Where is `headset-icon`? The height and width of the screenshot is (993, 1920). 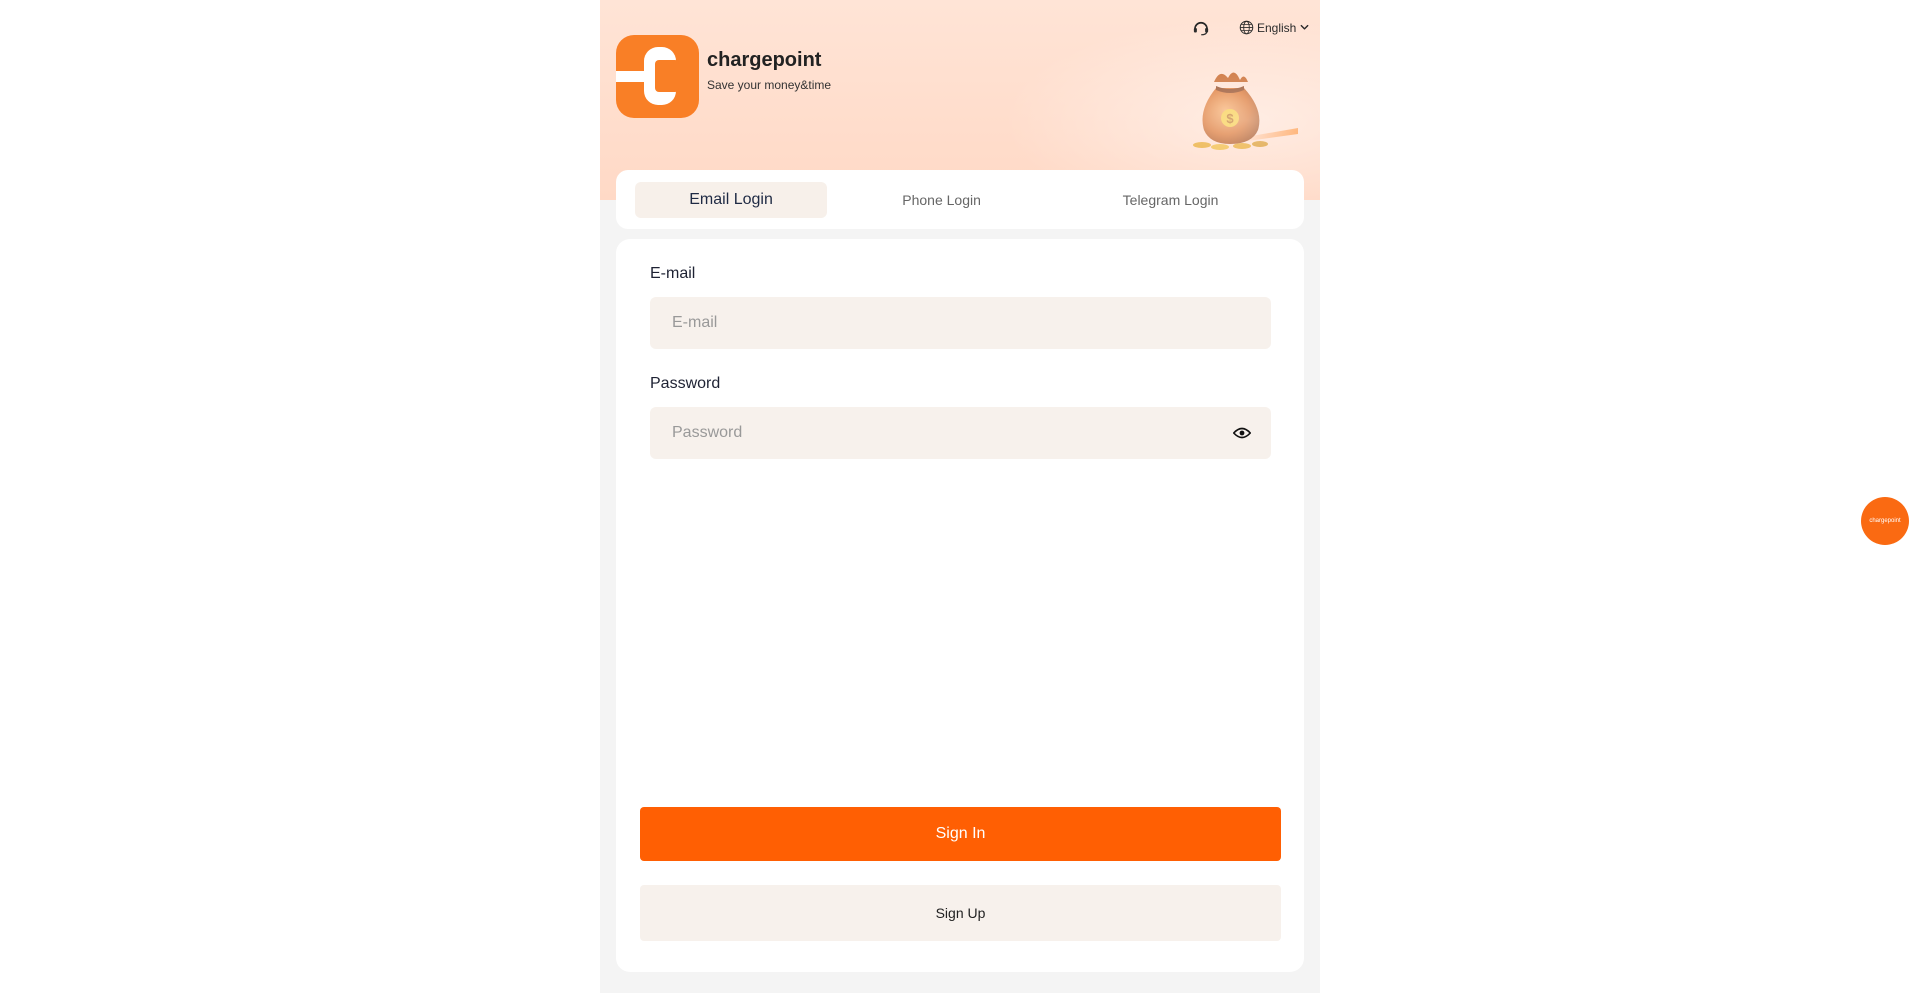 headset-icon is located at coordinates (1201, 28).